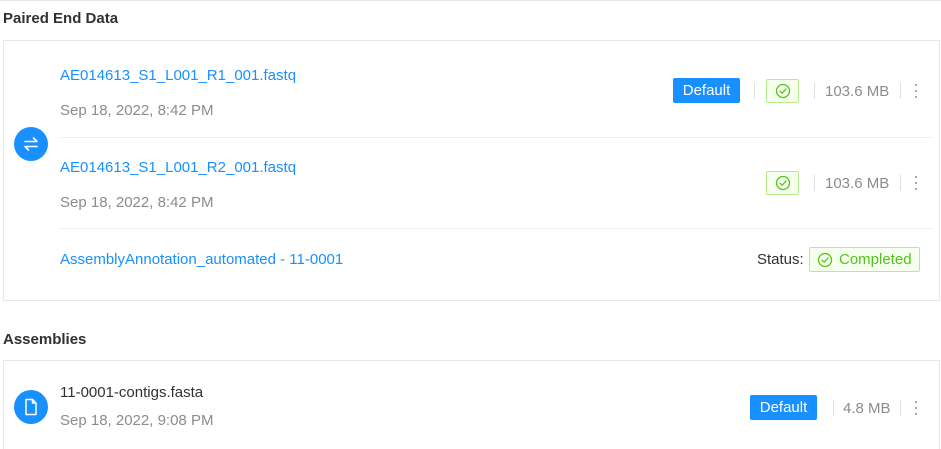 This screenshot has height=449, width=941. I want to click on file-size: 4.8 MB, so click(867, 408).